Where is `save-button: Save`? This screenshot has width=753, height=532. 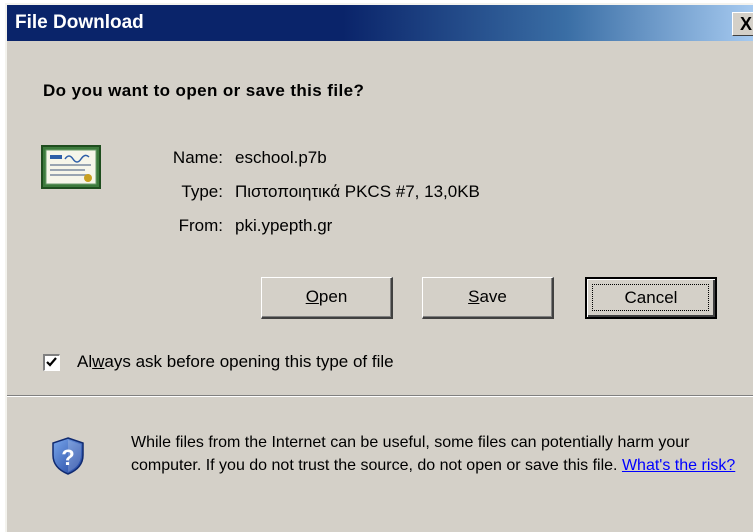 save-button: Save is located at coordinates (488, 298).